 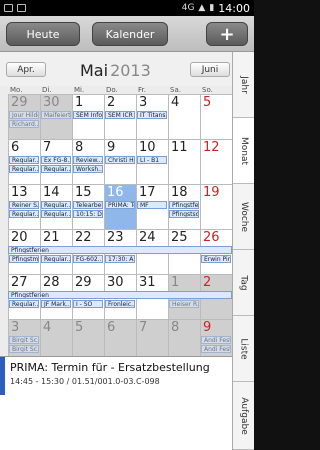 I want to click on clock: 14:00, so click(x=234, y=8).